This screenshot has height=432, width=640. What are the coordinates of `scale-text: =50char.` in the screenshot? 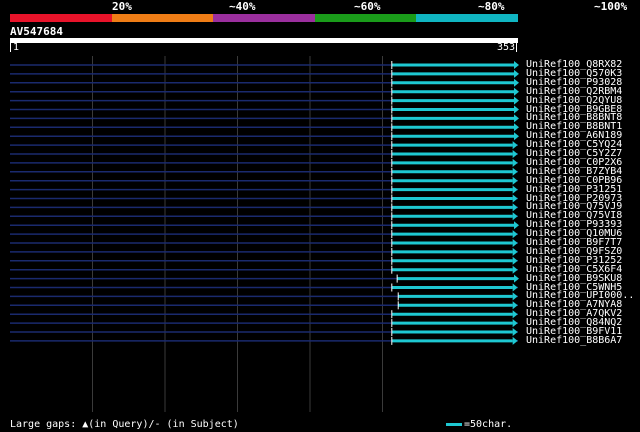 It's located at (488, 424).